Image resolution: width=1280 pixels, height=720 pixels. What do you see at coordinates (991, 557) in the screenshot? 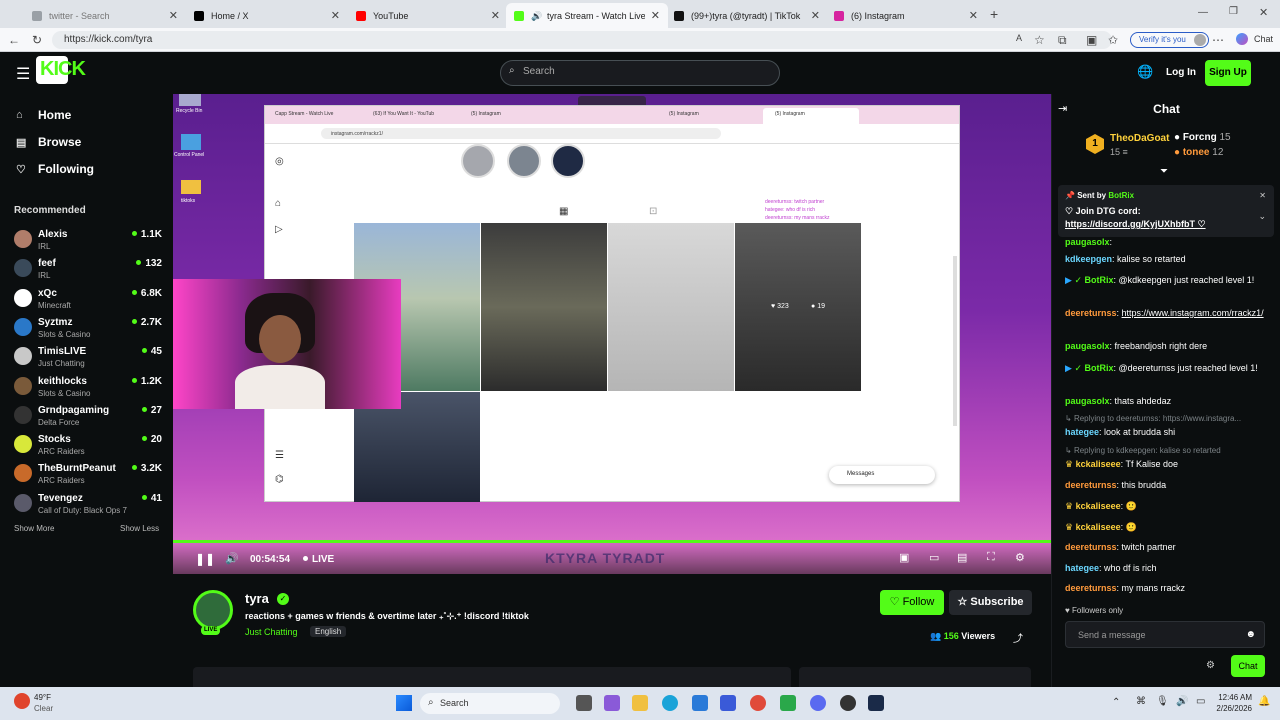
I see `fullscreen-icon: ⛶` at bounding box center [991, 557].